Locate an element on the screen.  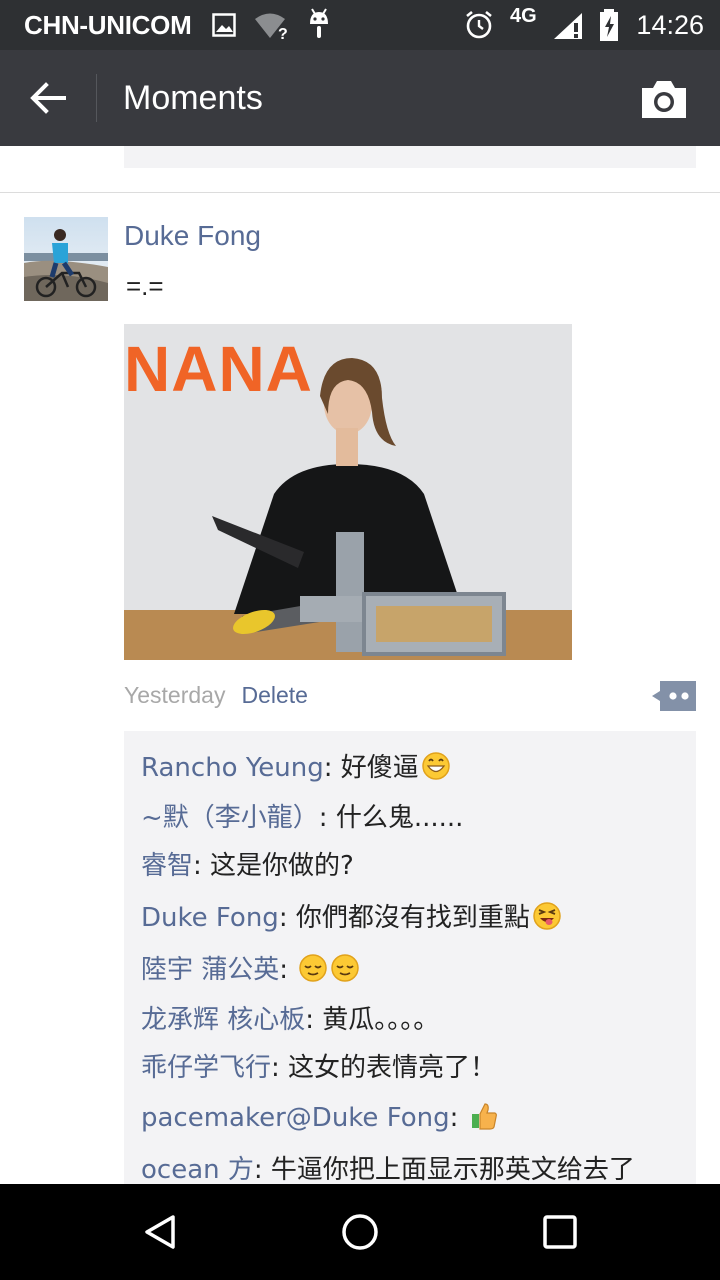
comment-author: 陸宇 蒲公英 is located at coordinates (210, 970).